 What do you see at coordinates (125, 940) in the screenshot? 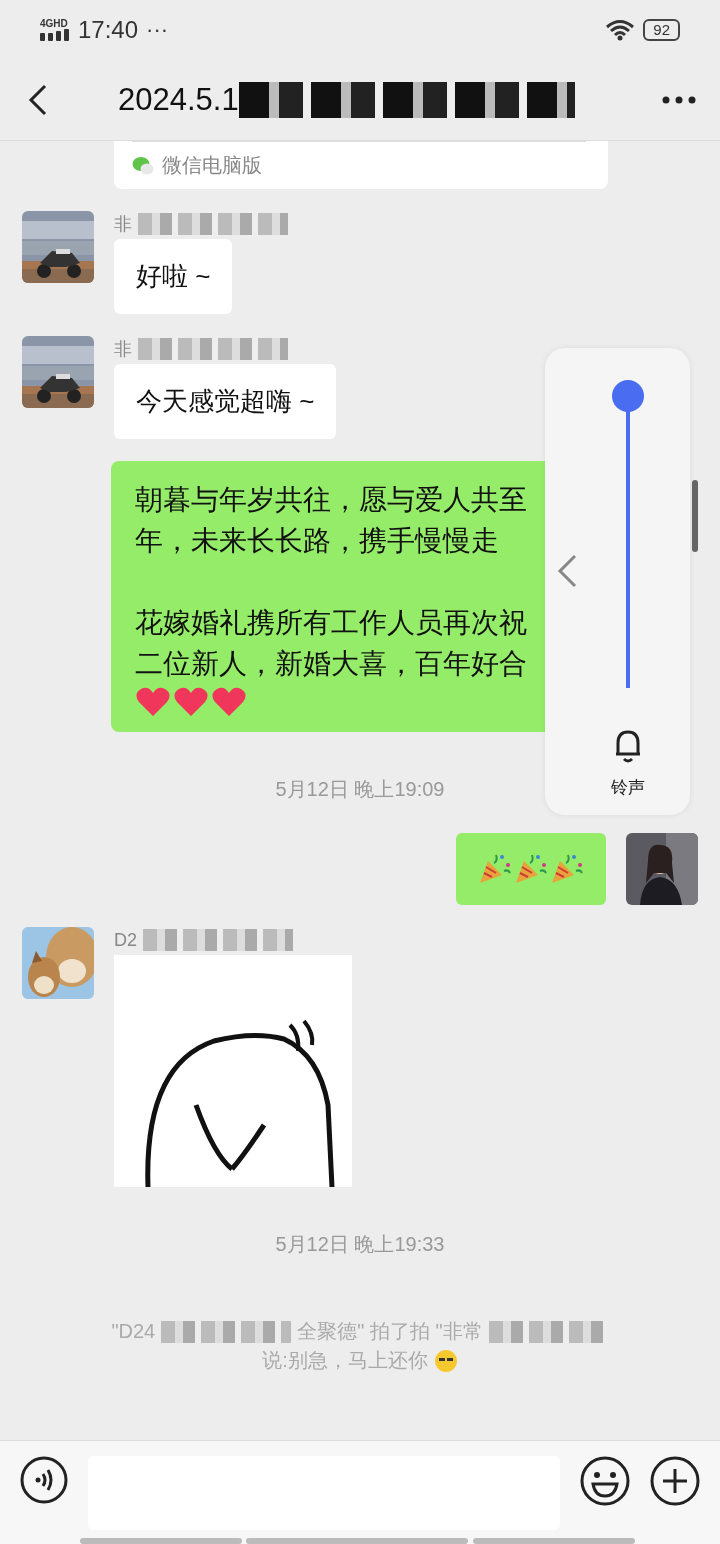
I see `sender-name: D2` at bounding box center [125, 940].